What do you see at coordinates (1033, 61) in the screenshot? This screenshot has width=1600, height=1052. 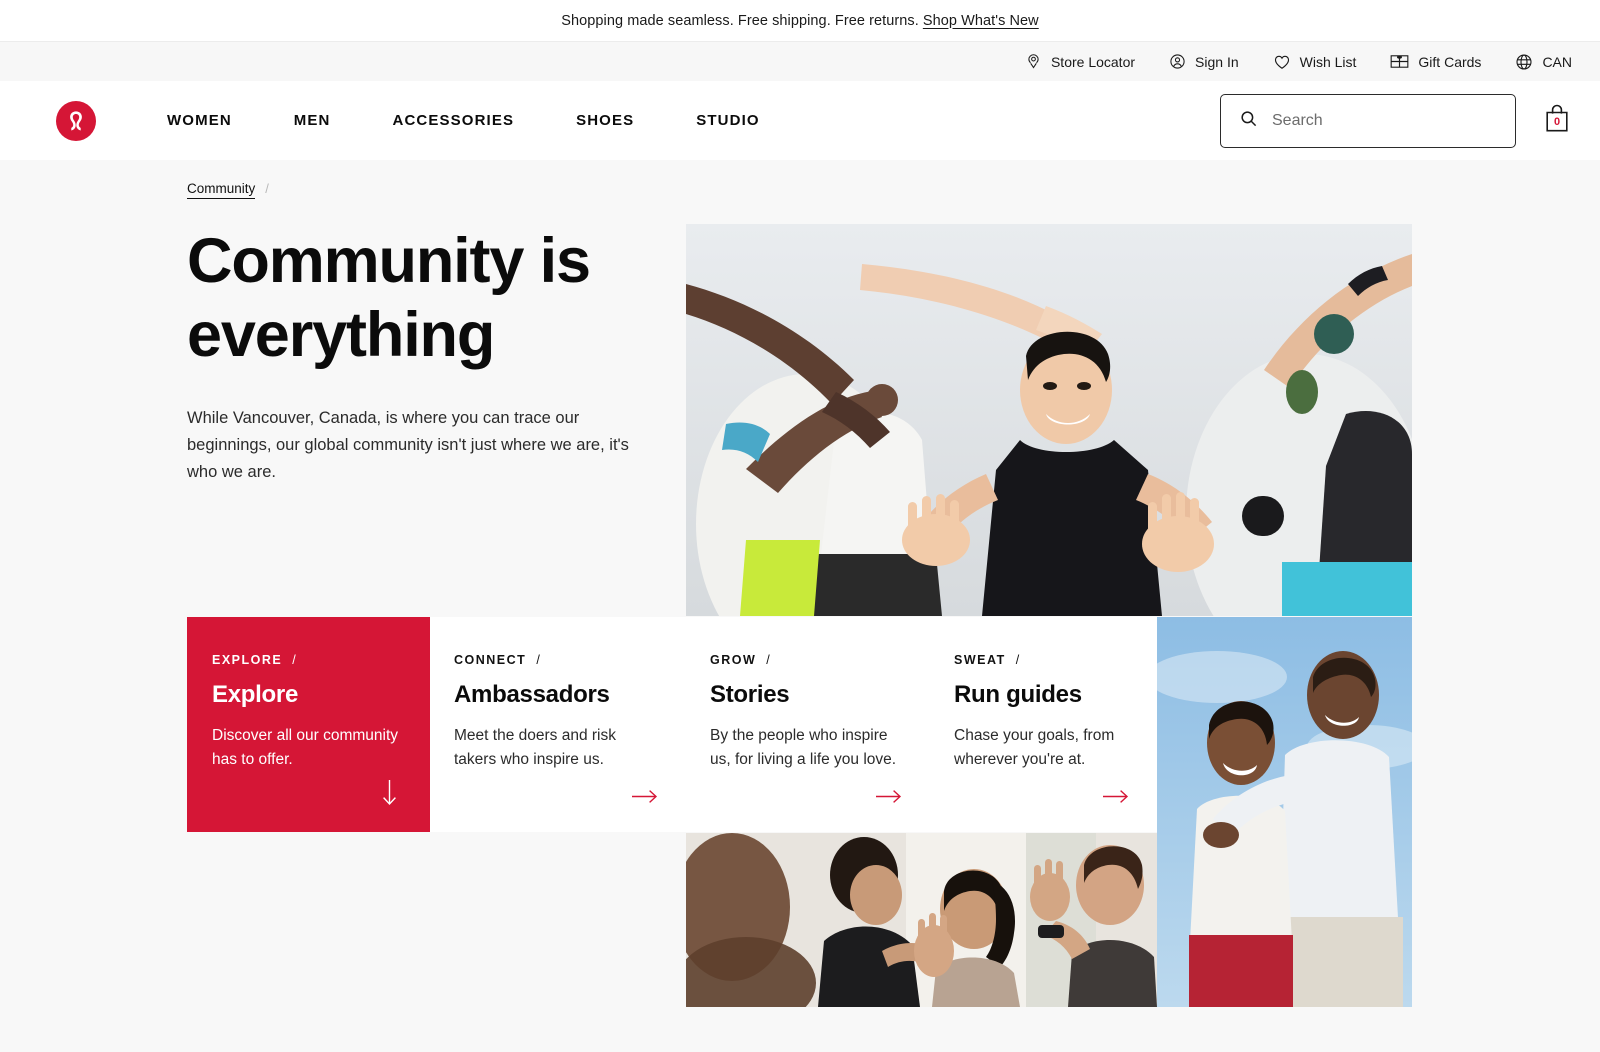 I see `location-pin-icon` at bounding box center [1033, 61].